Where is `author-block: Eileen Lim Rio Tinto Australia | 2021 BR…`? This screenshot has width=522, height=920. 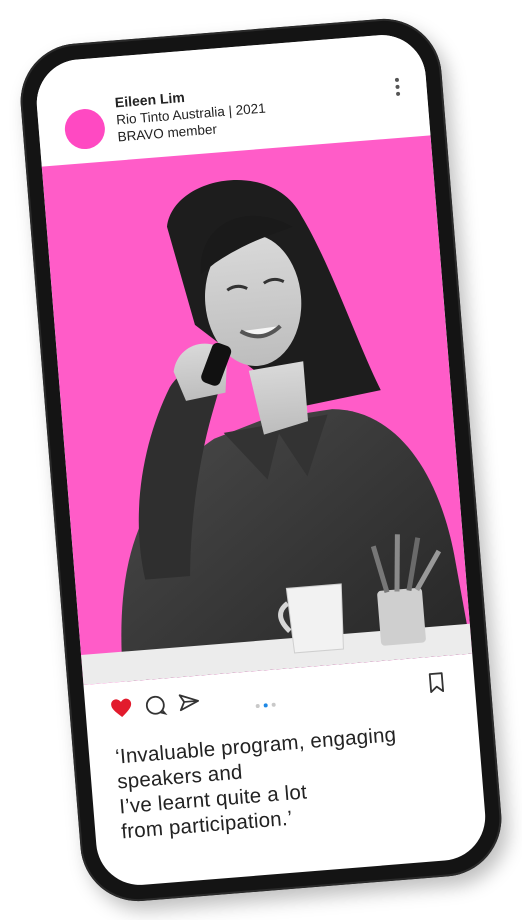 author-block: Eileen Lim Rio Tinto Australia | 2021 BR… is located at coordinates (190, 114).